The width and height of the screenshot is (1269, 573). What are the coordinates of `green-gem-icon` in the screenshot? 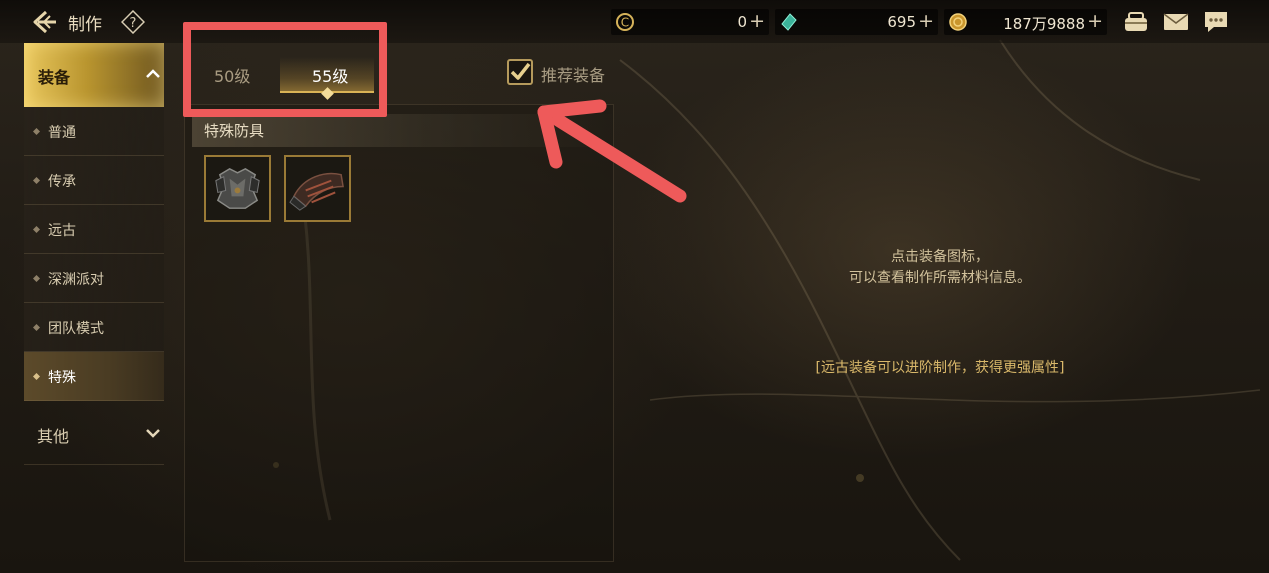 It's located at (789, 22).